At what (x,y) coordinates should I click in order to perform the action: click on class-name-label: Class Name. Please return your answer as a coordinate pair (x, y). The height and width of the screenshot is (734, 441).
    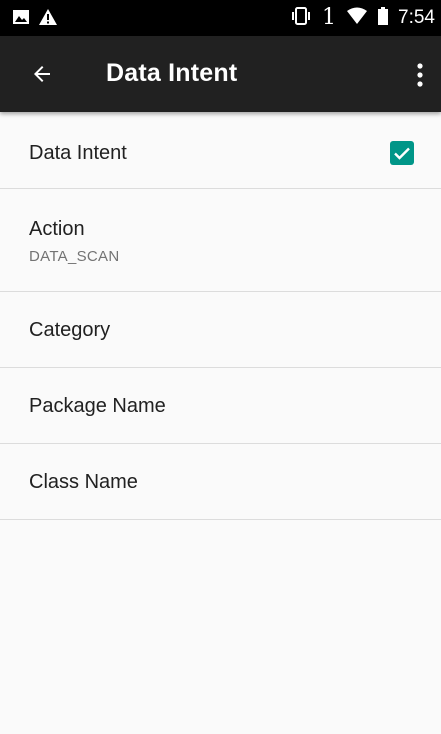
    Looking at the image, I should click on (83, 482).